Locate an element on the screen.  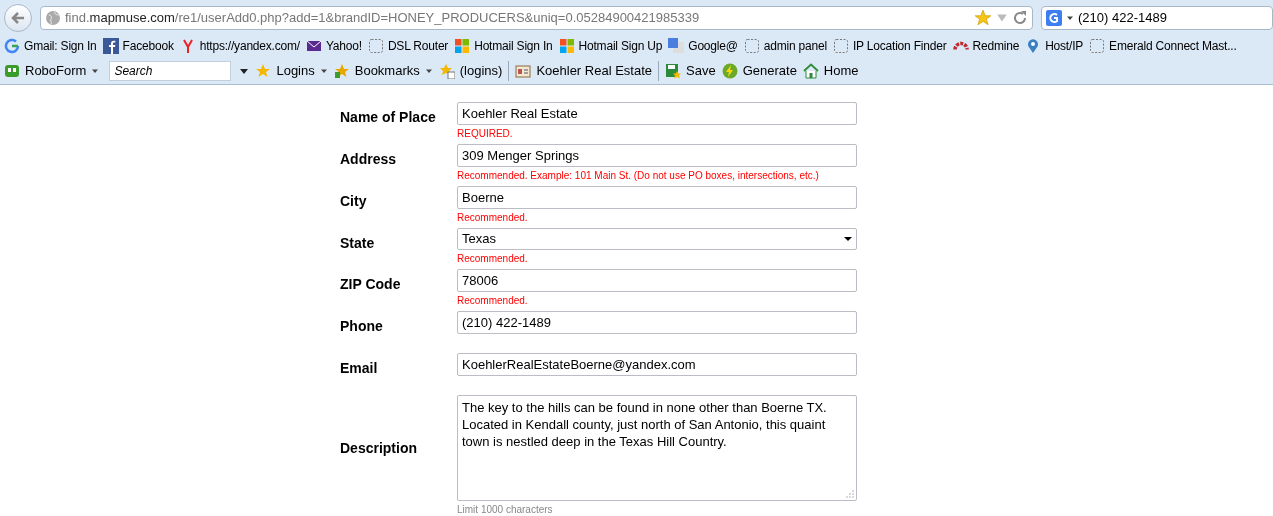
translate-icon is located at coordinates (676, 45).